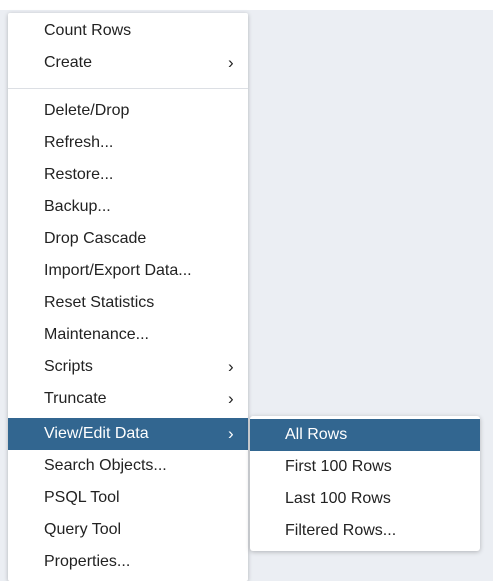  What do you see at coordinates (87, 110) in the screenshot?
I see `menu-item-label: Delete/Drop` at bounding box center [87, 110].